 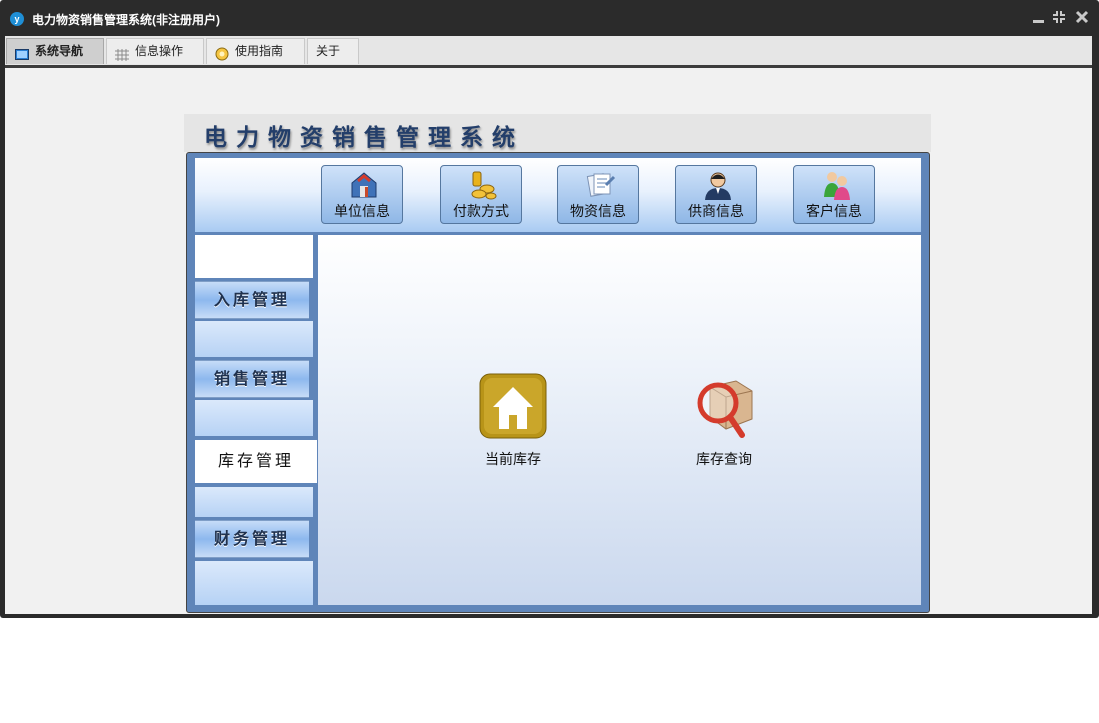 What do you see at coordinates (222, 53) in the screenshot?
I see `help-icon` at bounding box center [222, 53].